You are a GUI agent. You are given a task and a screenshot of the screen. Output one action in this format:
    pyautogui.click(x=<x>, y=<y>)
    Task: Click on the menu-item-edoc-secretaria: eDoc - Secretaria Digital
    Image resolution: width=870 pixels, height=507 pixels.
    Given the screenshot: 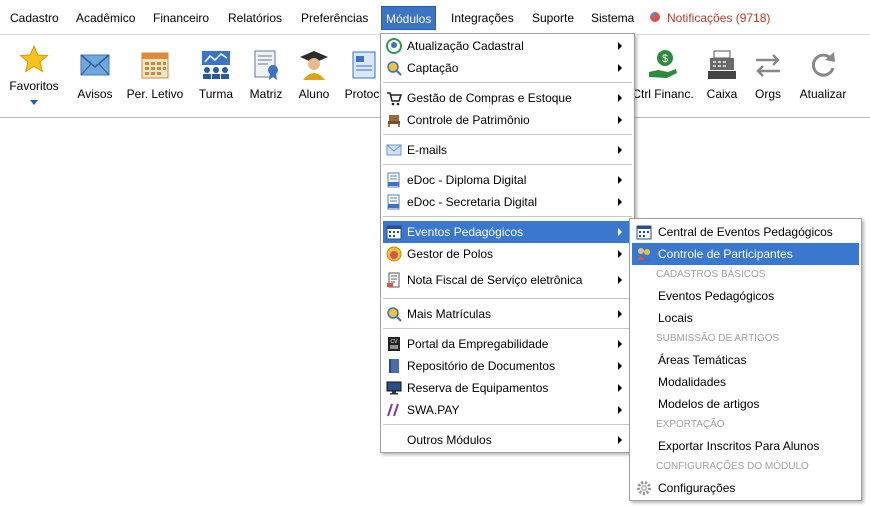 What is the action you would take?
    pyautogui.click(x=507, y=202)
    